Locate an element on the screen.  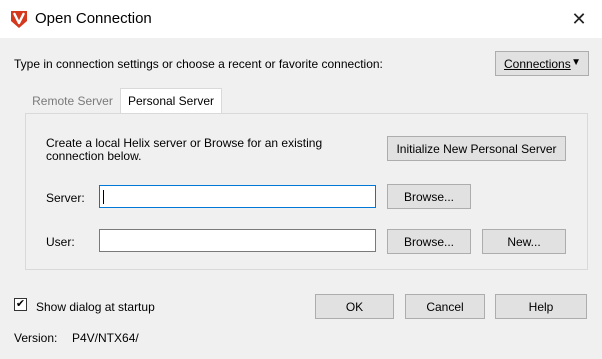
version-label: Version: is located at coordinates (36, 338).